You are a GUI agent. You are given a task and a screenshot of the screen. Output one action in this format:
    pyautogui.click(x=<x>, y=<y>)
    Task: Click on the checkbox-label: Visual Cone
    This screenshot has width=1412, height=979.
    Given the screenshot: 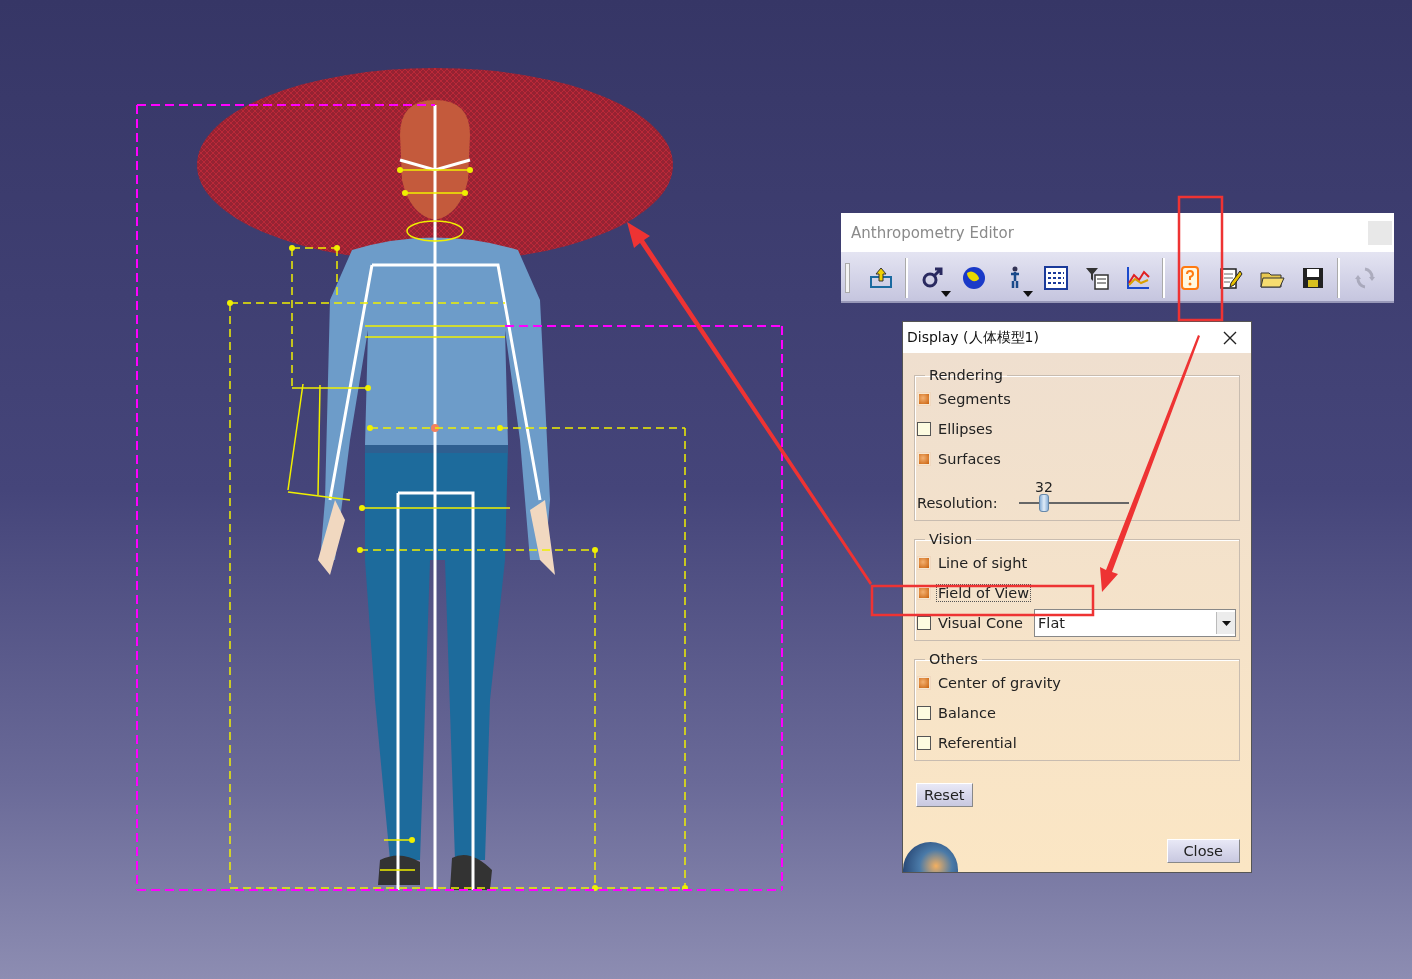 What is the action you would take?
    pyautogui.click(x=980, y=623)
    